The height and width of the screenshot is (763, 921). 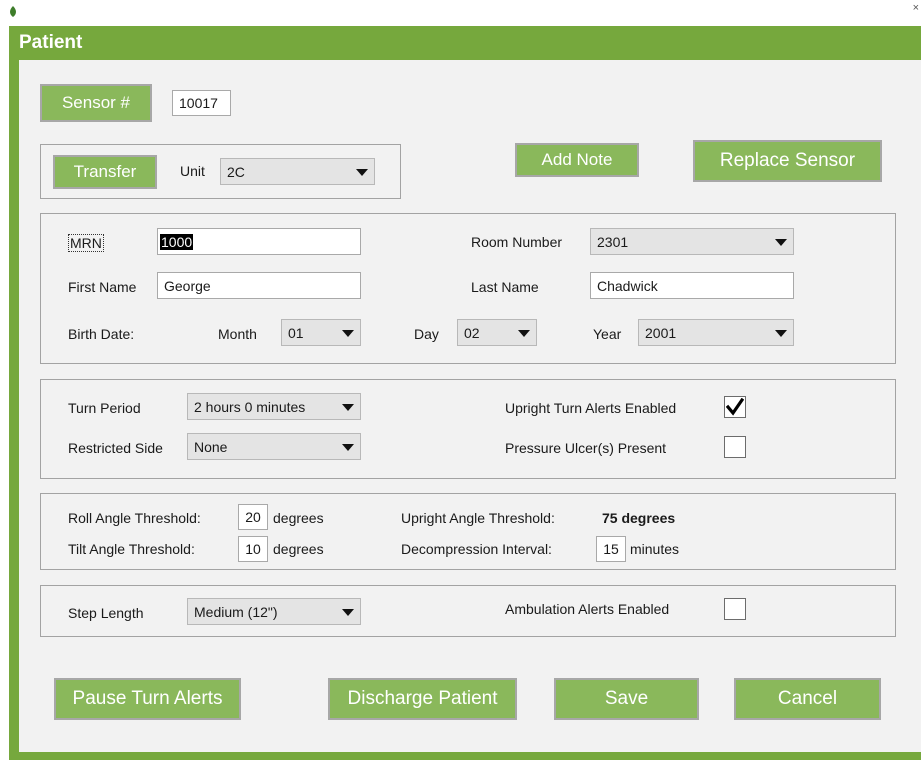 What do you see at coordinates (661, 332) in the screenshot?
I see `year-value: 2001` at bounding box center [661, 332].